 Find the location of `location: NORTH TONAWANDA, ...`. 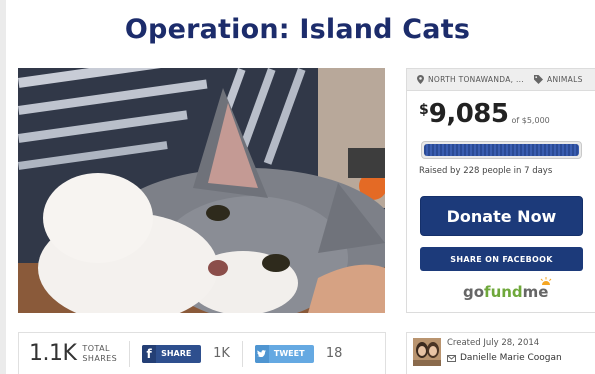

location: NORTH TONAWANDA, ... is located at coordinates (470, 79).